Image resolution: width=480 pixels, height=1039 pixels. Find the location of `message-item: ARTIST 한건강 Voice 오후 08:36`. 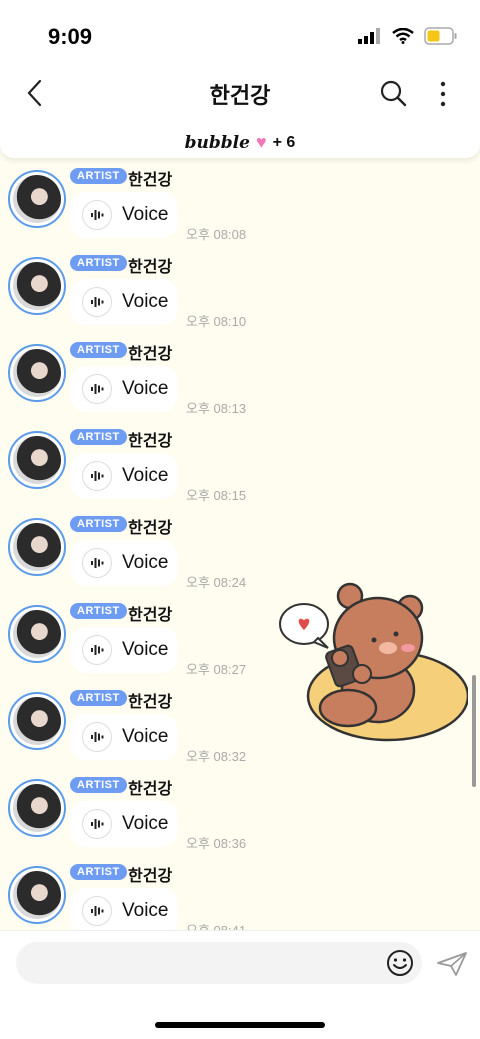

message-item: ARTIST 한건강 Voice 오후 08:36 is located at coordinates (240, 810).